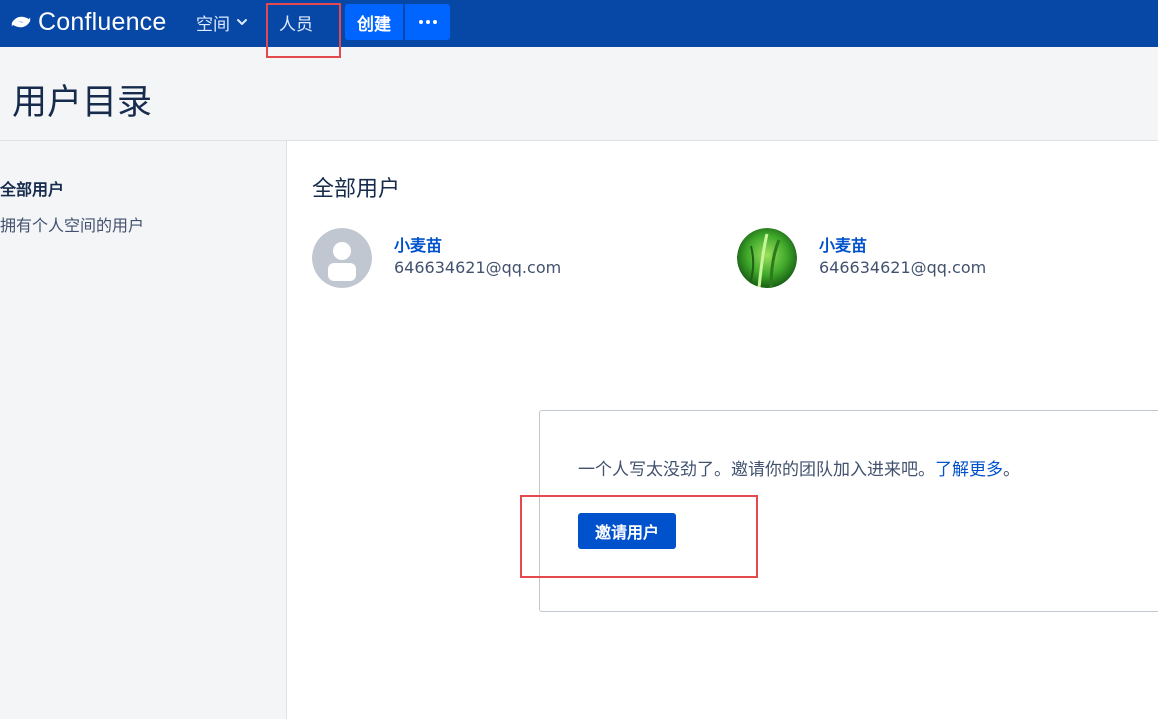 This screenshot has height=719, width=1158. I want to click on confluence-logo-icon, so click(21, 22).